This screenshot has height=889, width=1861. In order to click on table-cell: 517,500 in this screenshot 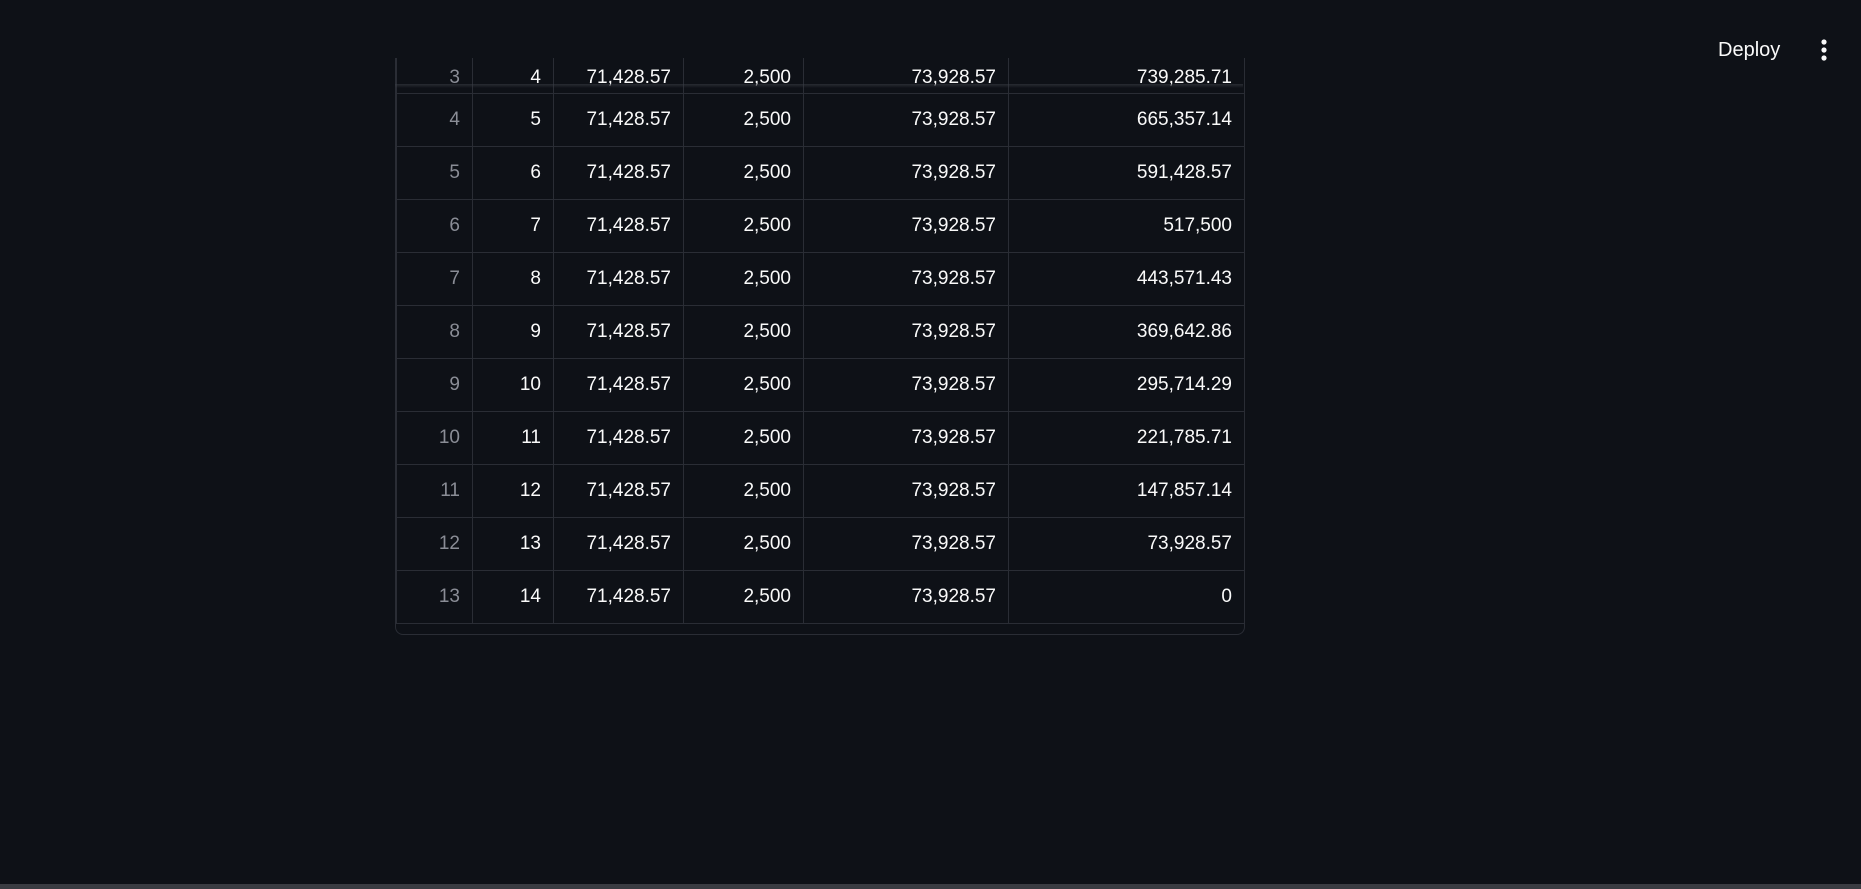, I will do `click(1126, 226)`.